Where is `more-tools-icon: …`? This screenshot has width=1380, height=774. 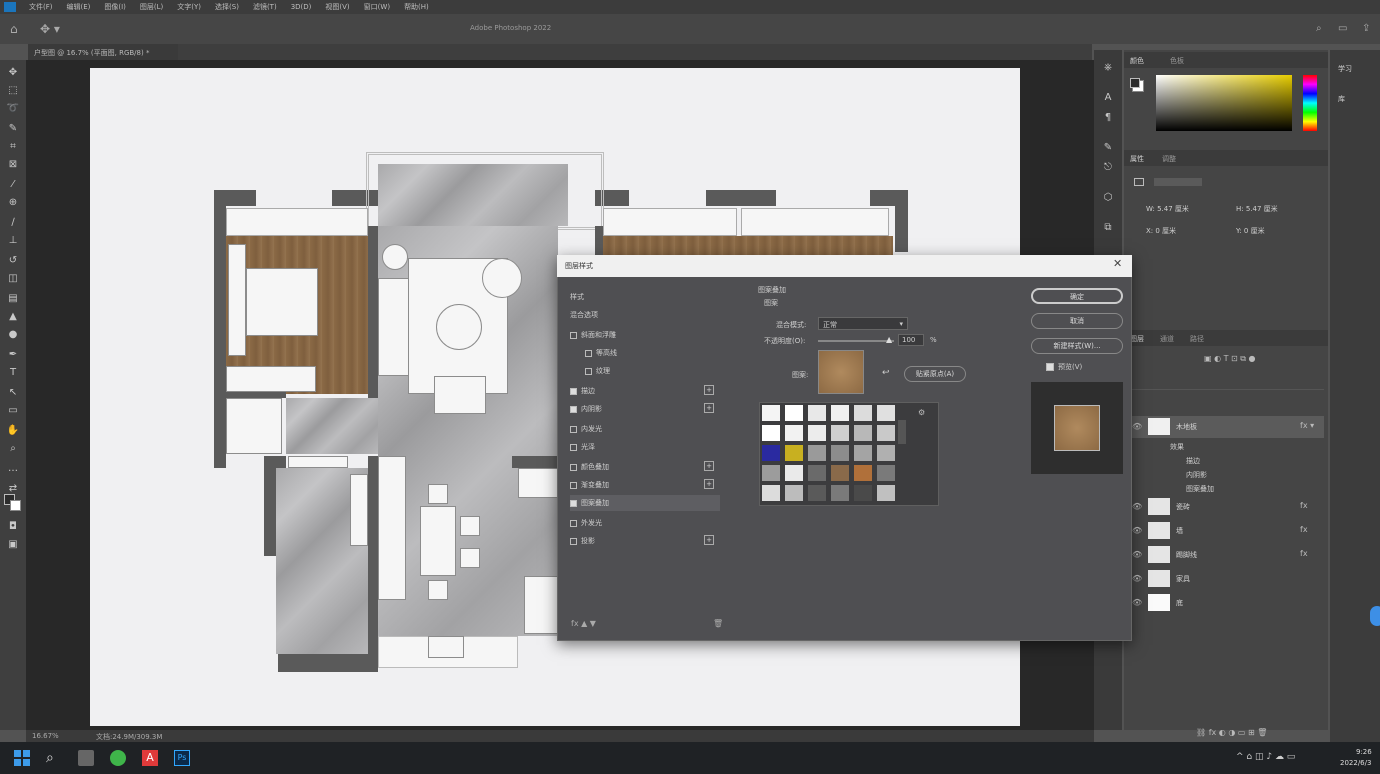 more-tools-icon: … is located at coordinates (13, 469).